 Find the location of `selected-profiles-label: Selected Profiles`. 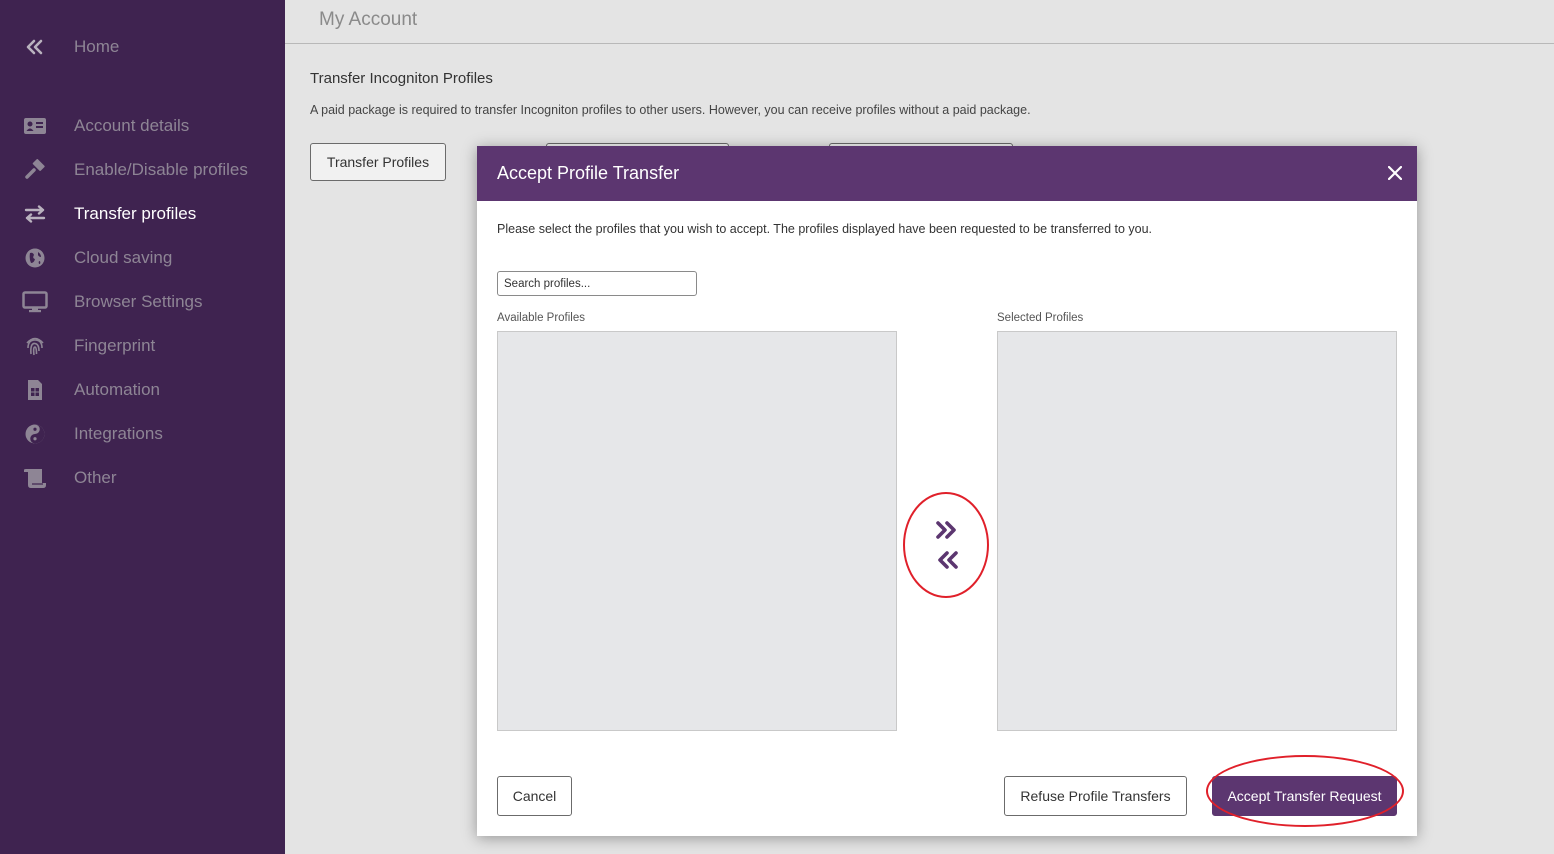

selected-profiles-label: Selected Profiles is located at coordinates (1040, 318).